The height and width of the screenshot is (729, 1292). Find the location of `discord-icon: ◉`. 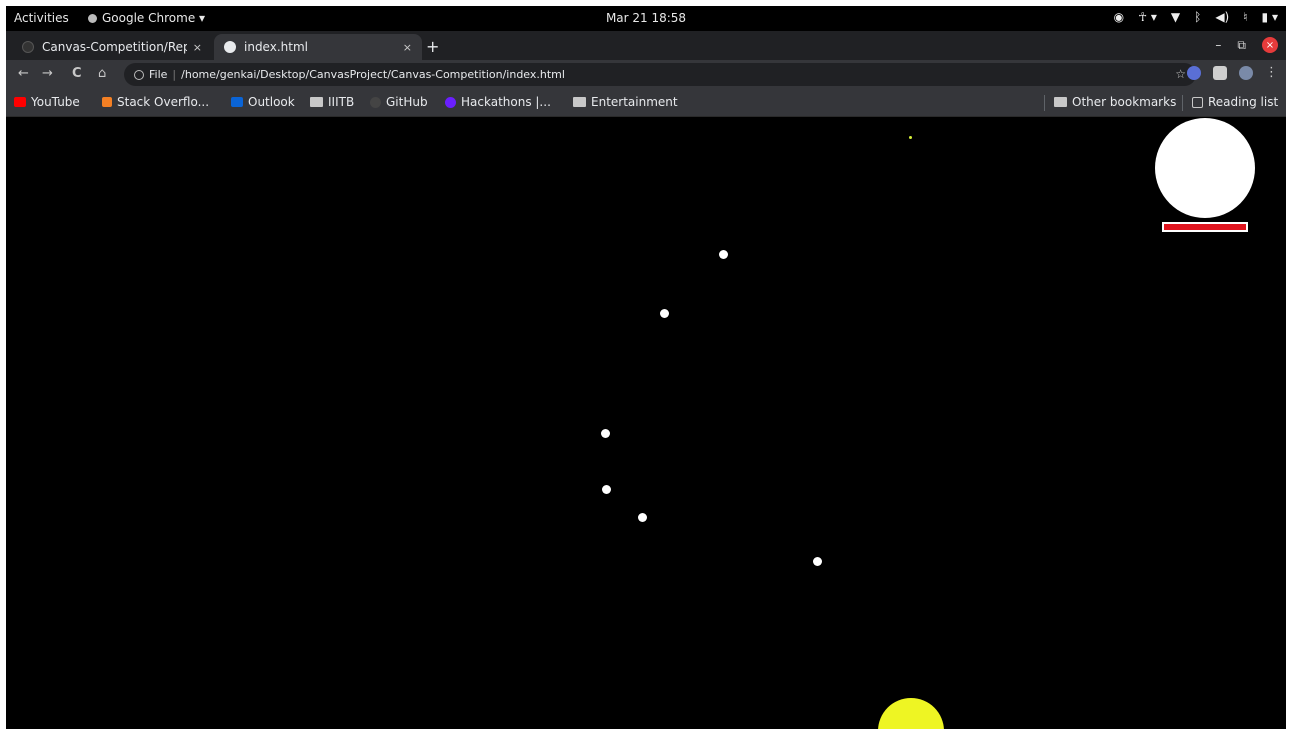

discord-icon: ◉ is located at coordinates (1119, 17).